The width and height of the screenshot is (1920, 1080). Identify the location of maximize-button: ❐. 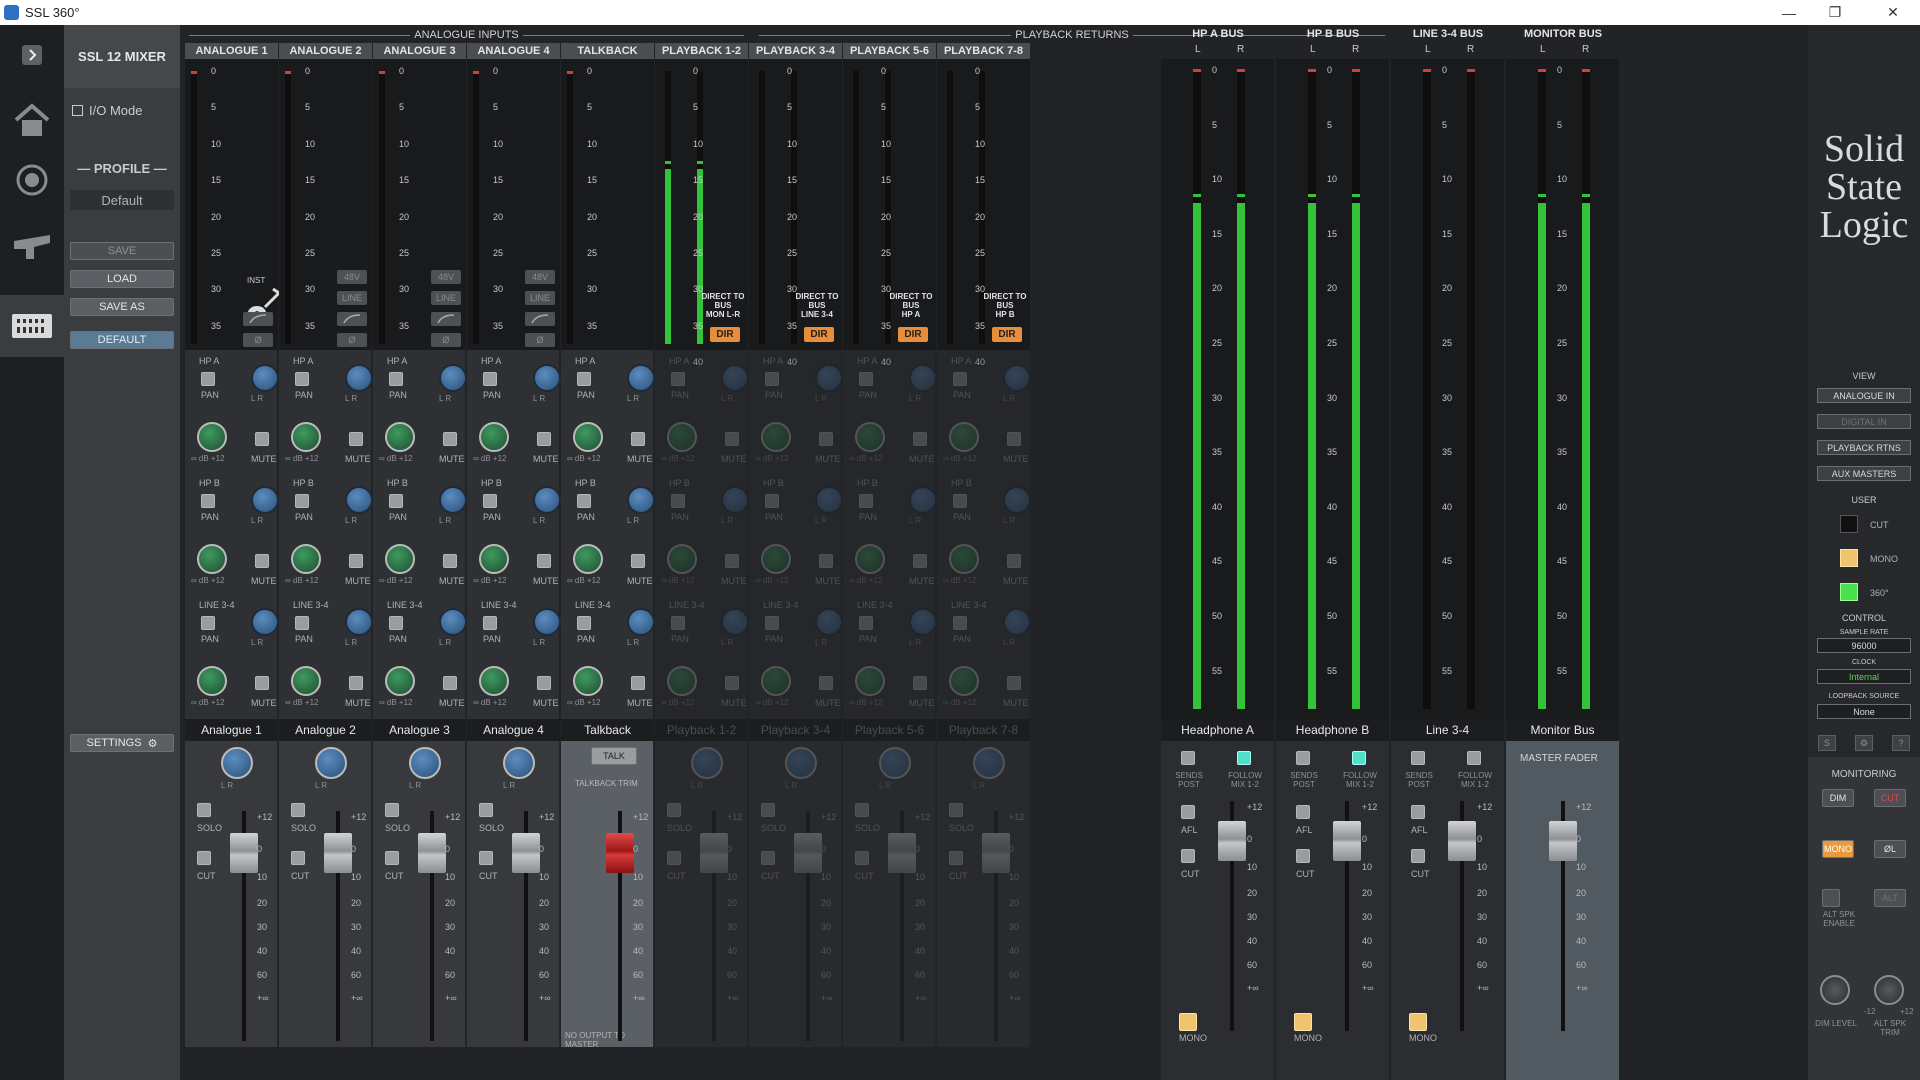
(1835, 12).